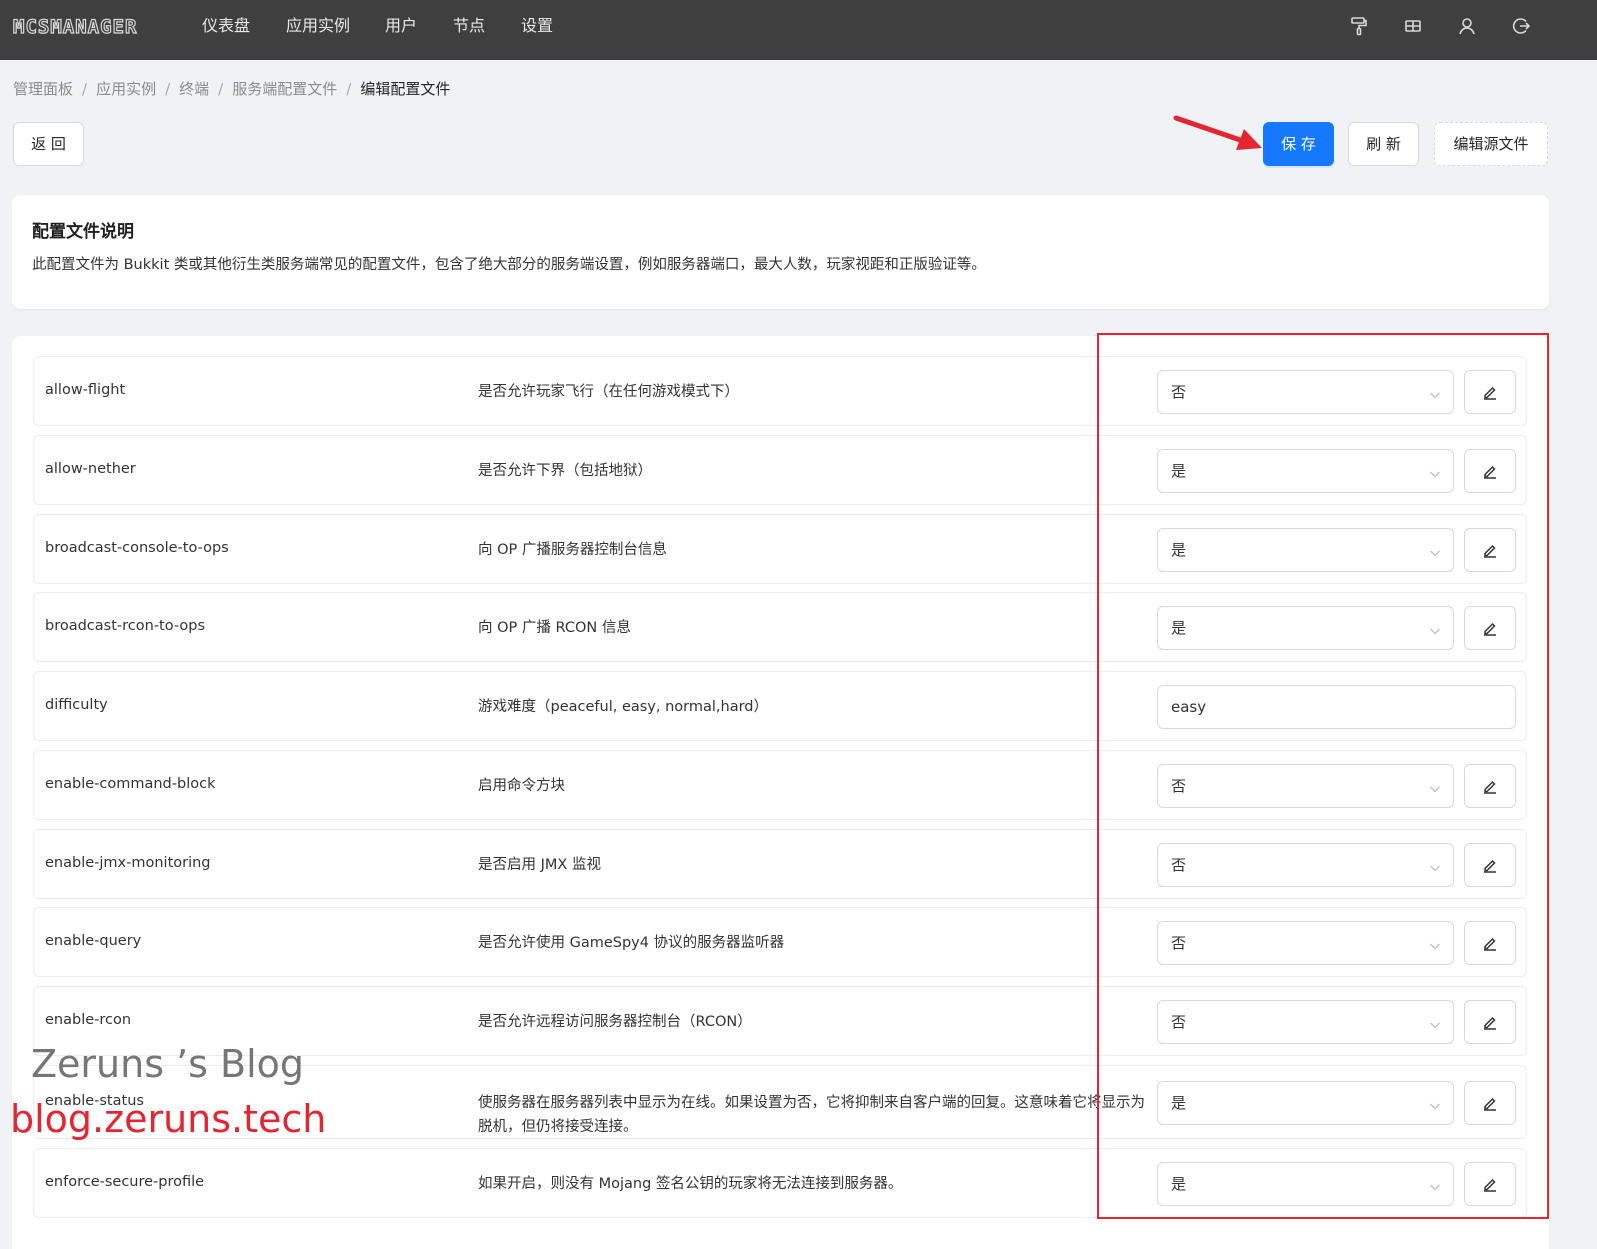 The image size is (1597, 1249). I want to click on nav-users: 用户, so click(401, 30).